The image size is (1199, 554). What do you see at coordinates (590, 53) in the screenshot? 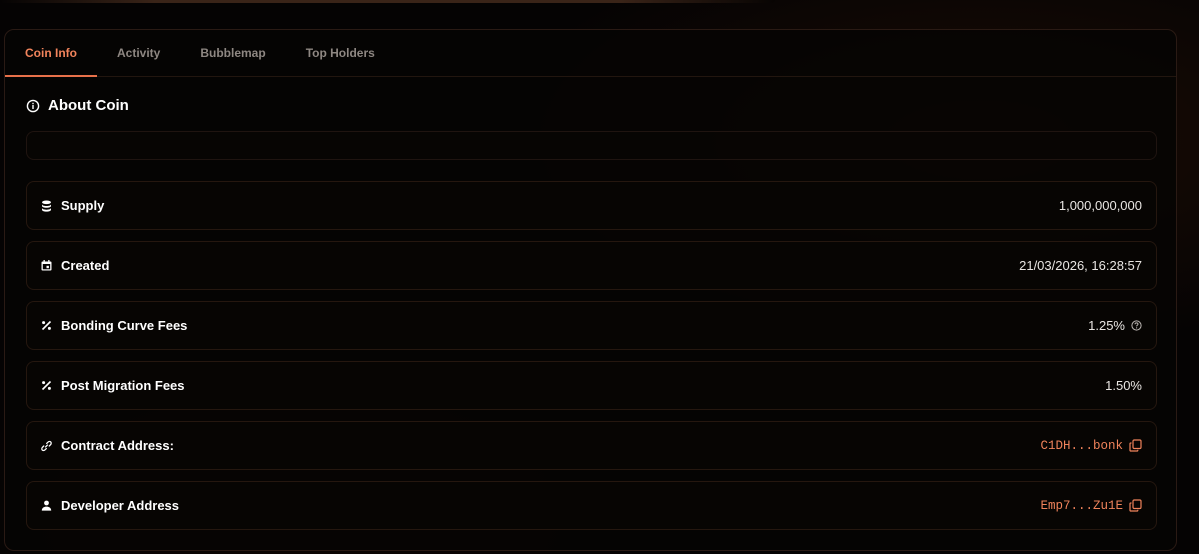
I see `tab-bar: Coin Info Activity Bubblemap Top Holders` at bounding box center [590, 53].